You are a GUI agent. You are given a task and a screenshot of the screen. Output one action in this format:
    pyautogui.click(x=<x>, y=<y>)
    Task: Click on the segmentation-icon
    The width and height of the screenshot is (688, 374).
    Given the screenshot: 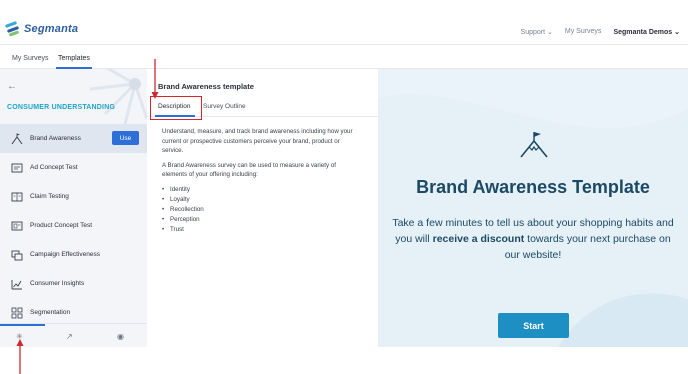 What is the action you would take?
    pyautogui.click(x=17, y=313)
    